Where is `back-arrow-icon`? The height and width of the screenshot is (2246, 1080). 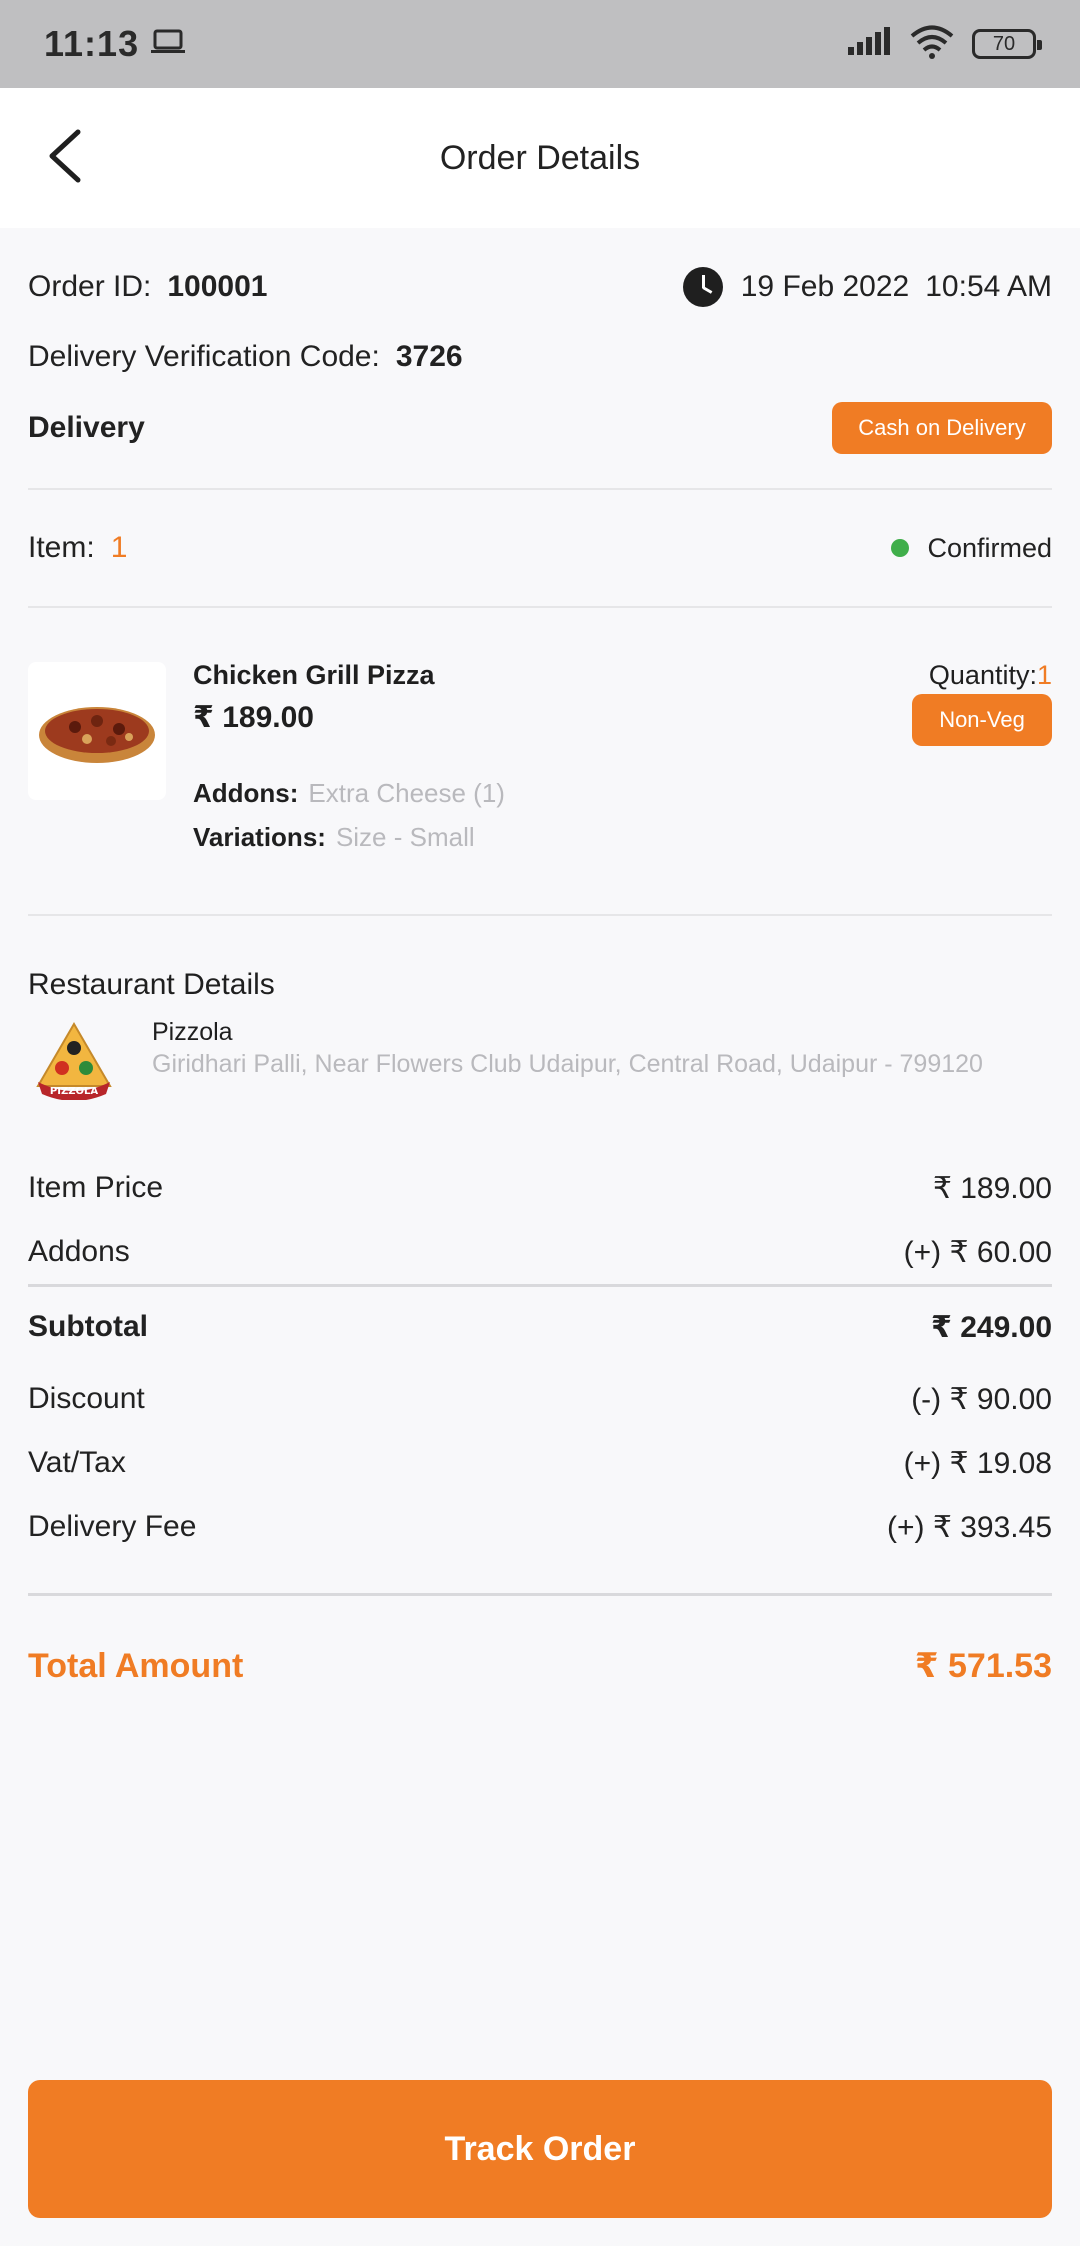 back-arrow-icon is located at coordinates (64, 158).